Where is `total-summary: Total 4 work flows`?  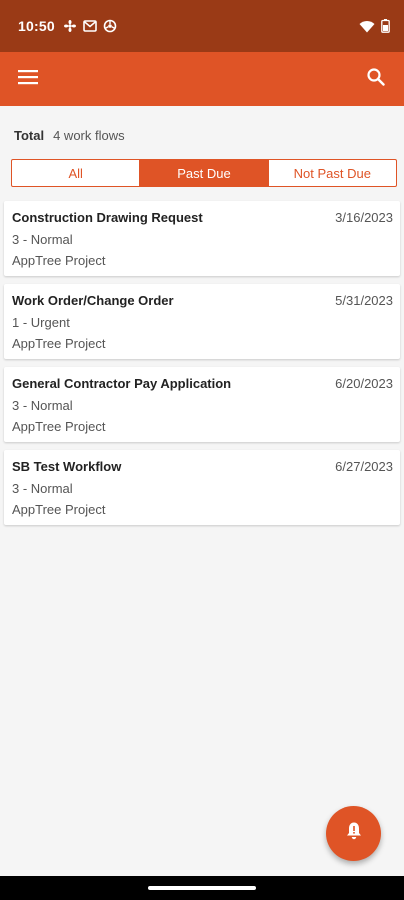
total-summary: Total 4 work flows is located at coordinates (69, 135).